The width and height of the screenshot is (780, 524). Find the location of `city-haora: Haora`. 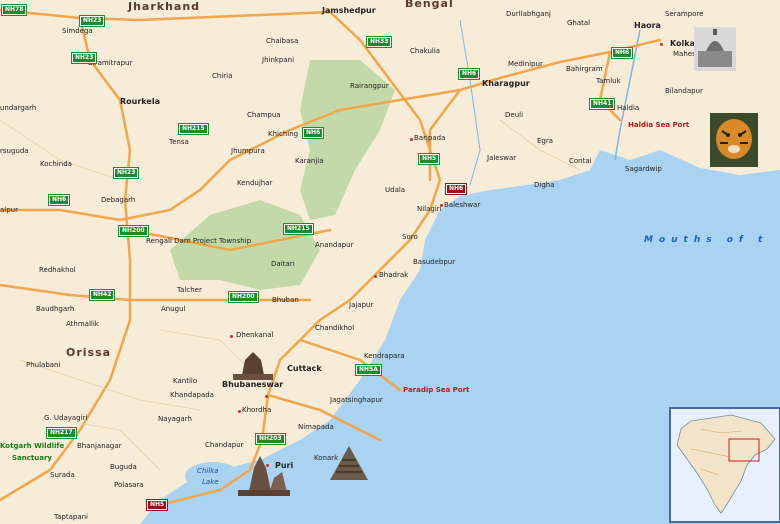

city-haora: Haora is located at coordinates (647, 26).